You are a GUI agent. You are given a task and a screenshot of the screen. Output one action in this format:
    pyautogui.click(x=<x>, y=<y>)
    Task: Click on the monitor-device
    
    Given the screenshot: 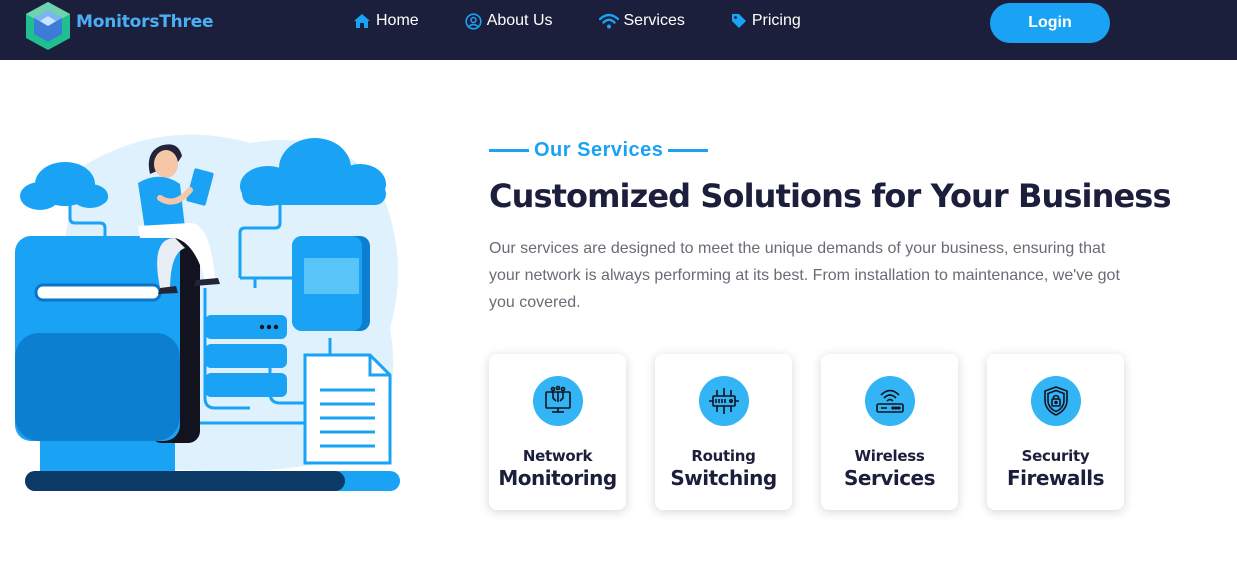 What is the action you would take?
    pyautogui.click(x=331, y=283)
    